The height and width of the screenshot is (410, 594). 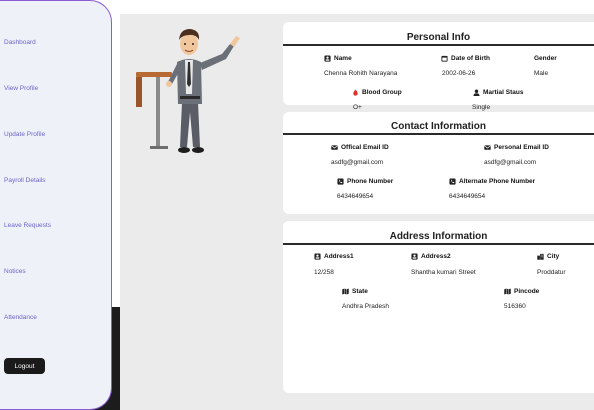 I want to click on city-label-group: City, so click(x=548, y=256).